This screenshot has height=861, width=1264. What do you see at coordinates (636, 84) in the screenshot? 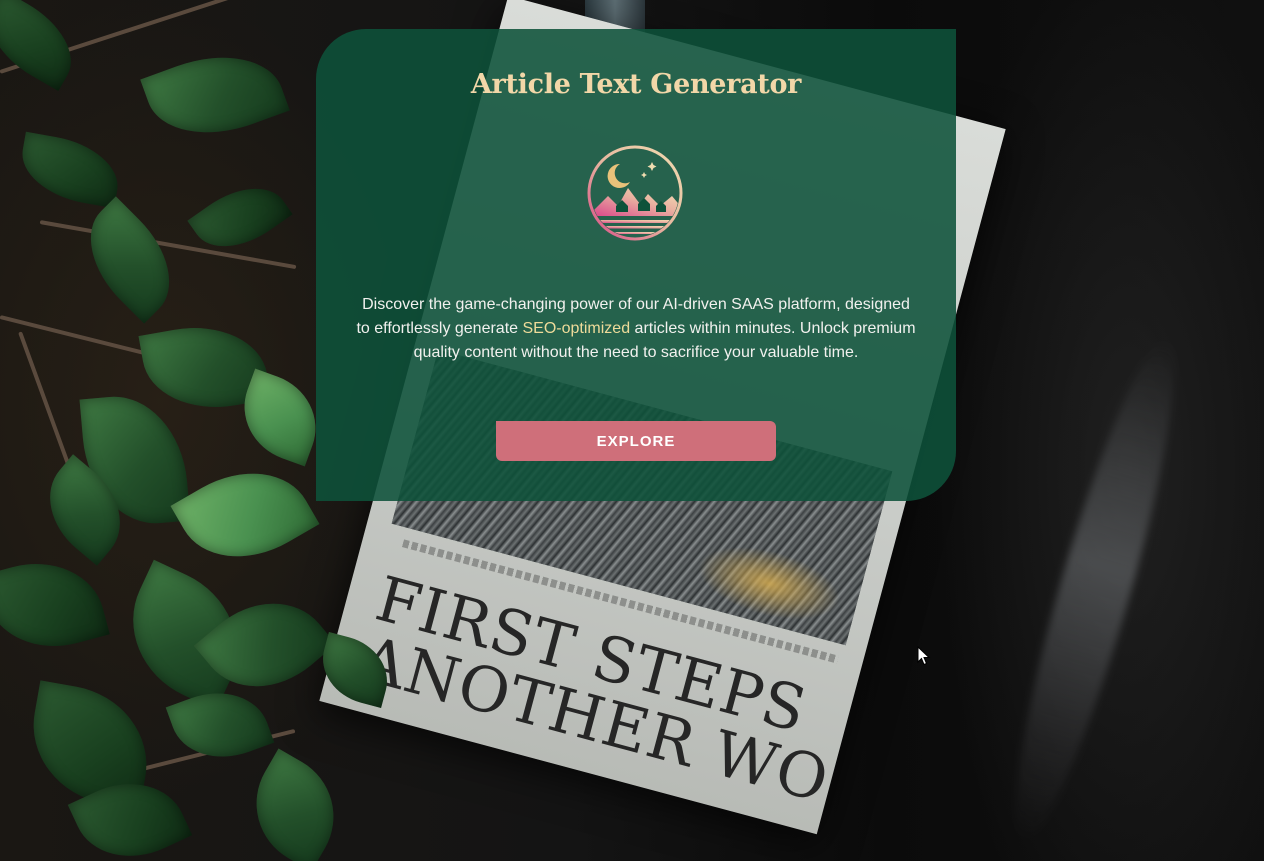
I see `card-title: Article Text Generator` at bounding box center [636, 84].